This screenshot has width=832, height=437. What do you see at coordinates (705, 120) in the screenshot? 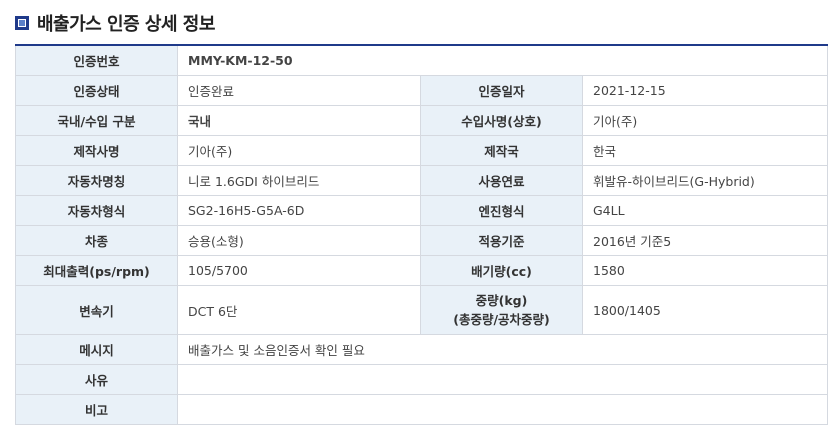
I see `importer-value: 기아(주)` at bounding box center [705, 120].